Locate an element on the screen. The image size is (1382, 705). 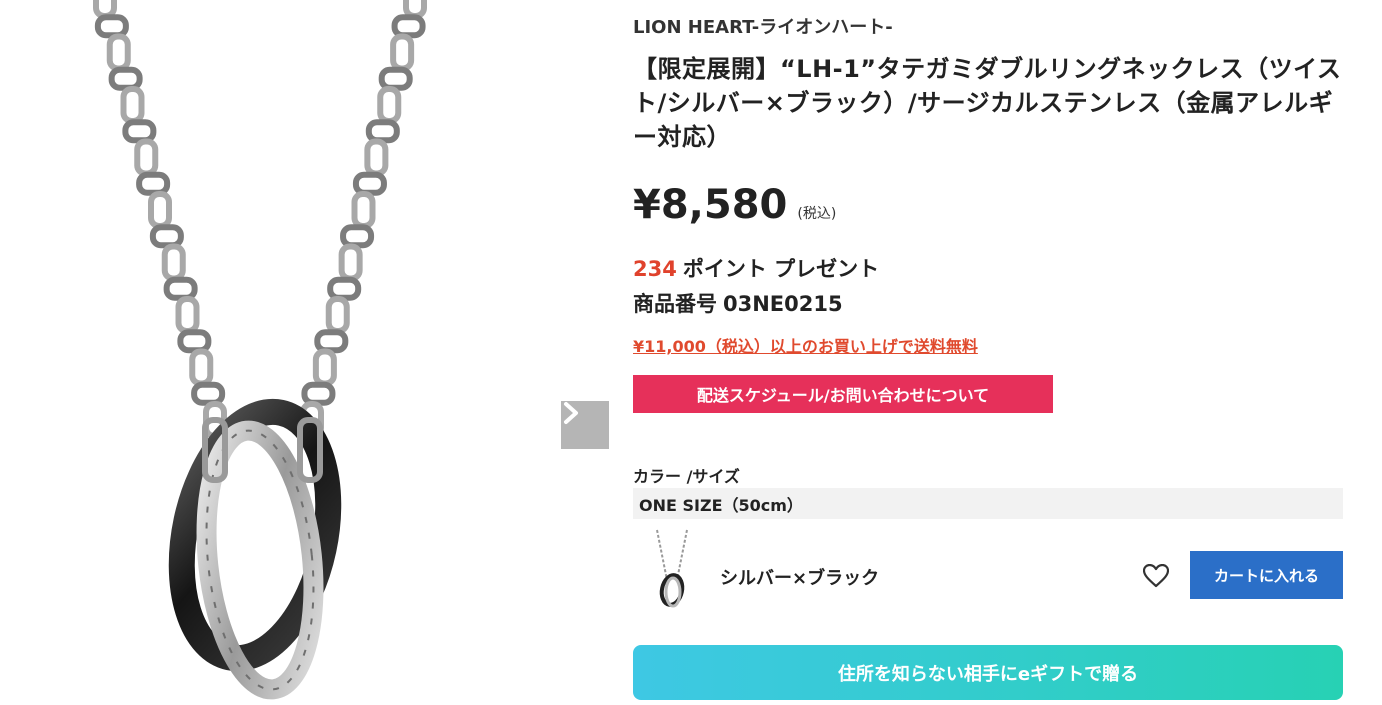
product-code-label: 商品番号 is located at coordinates (675, 304).